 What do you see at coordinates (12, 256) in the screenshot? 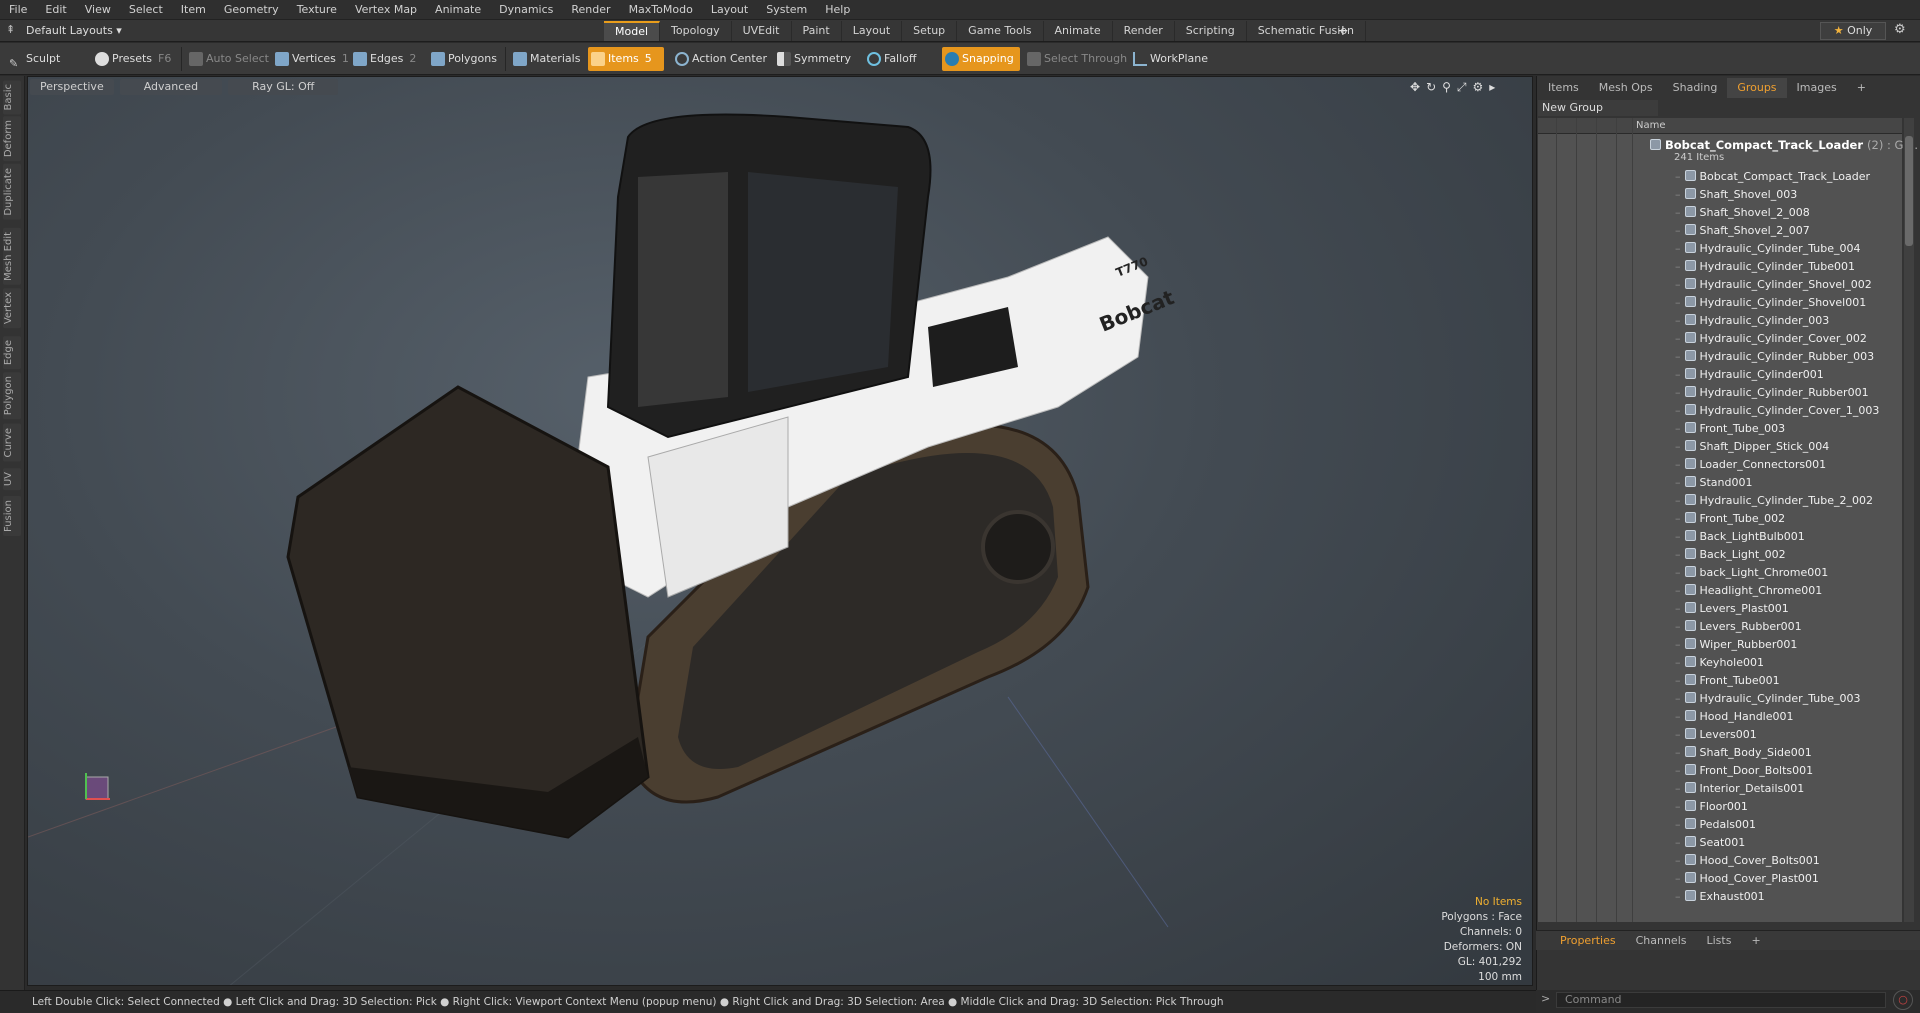
I see `left-tab: Mesh Edit` at bounding box center [12, 256].